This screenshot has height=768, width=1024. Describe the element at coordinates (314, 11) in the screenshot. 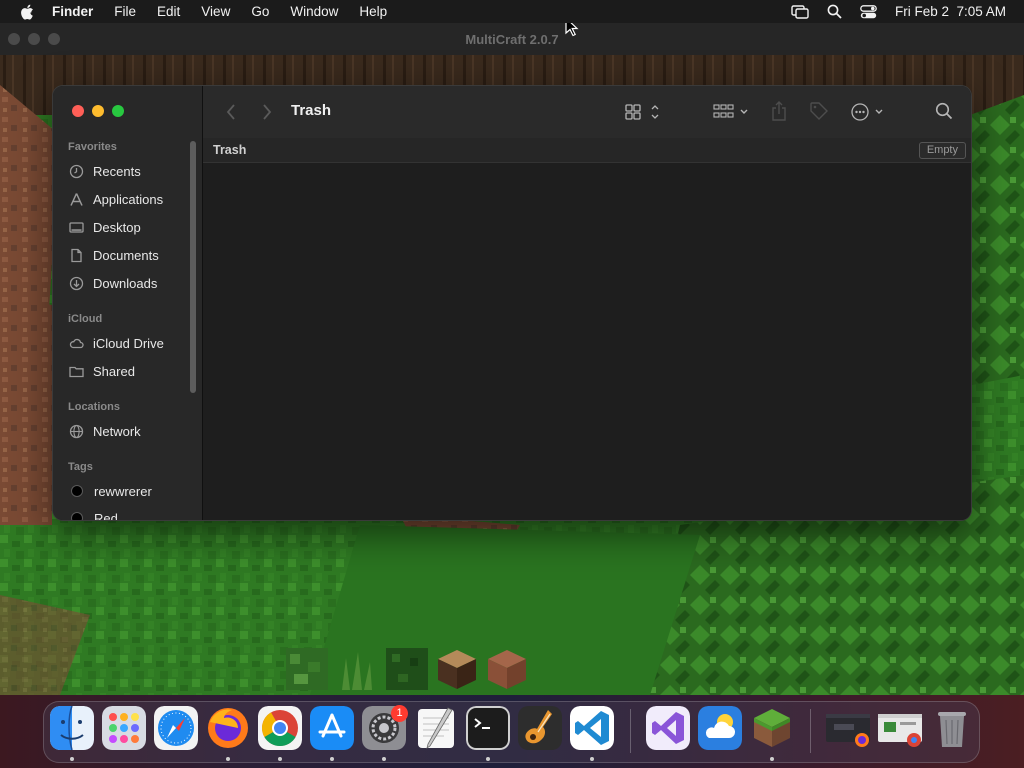

I see `menu-window: Window` at that location.